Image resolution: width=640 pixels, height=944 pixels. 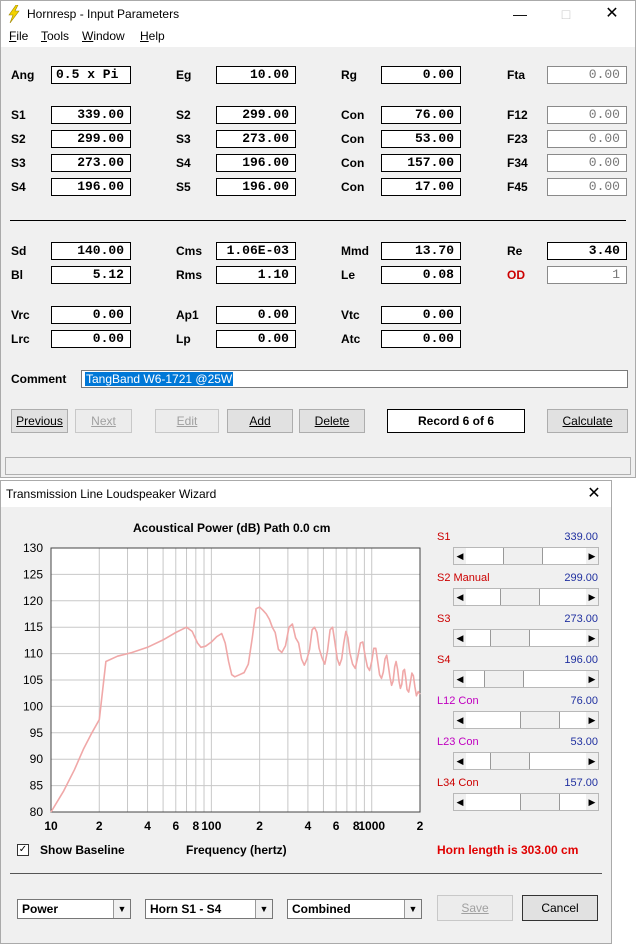 What do you see at coordinates (91, 163) in the screenshot?
I see `s3-input: 273.00` at bounding box center [91, 163].